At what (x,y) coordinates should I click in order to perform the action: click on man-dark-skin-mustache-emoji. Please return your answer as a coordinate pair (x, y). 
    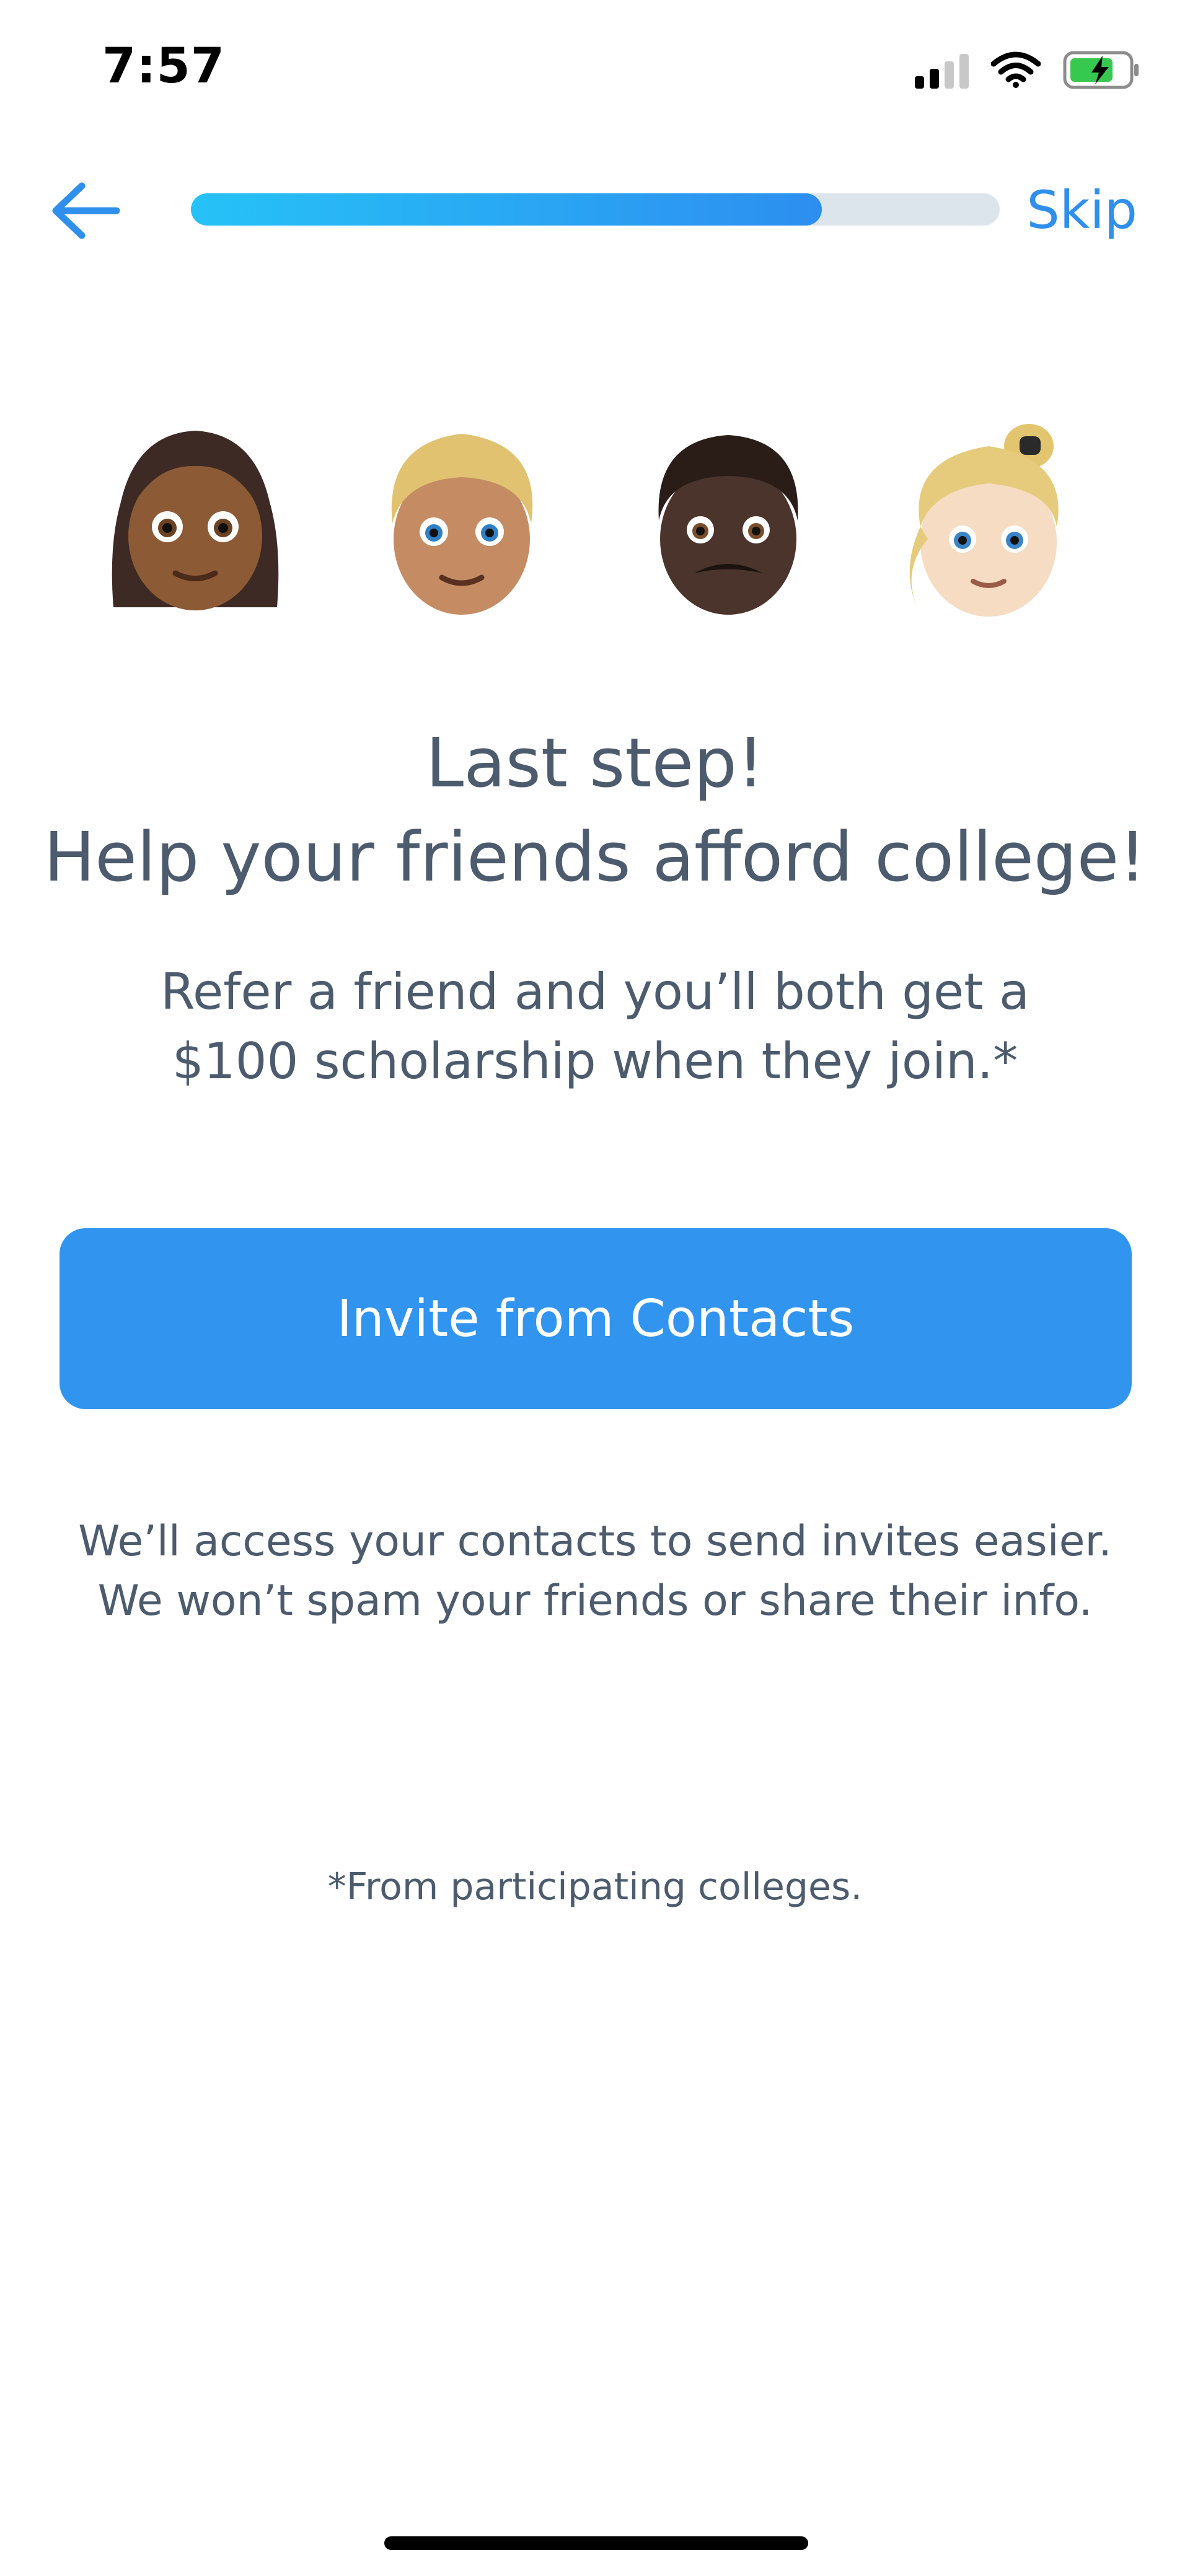
    Looking at the image, I should click on (728, 525).